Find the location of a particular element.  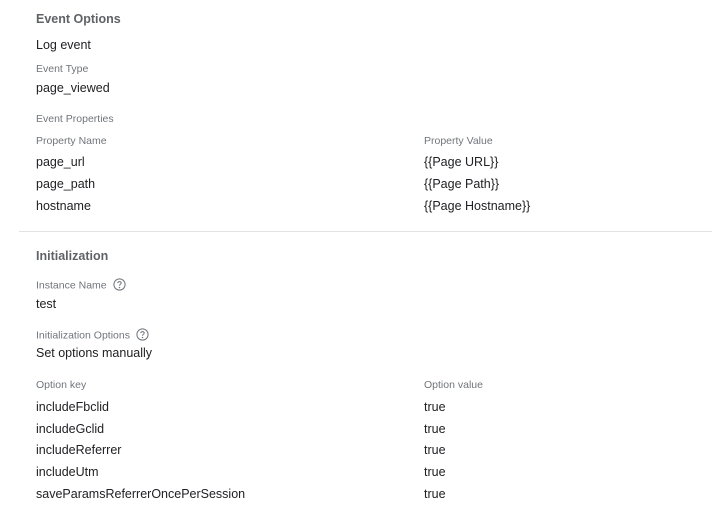

property-name-cell: hostname is located at coordinates (63, 206).